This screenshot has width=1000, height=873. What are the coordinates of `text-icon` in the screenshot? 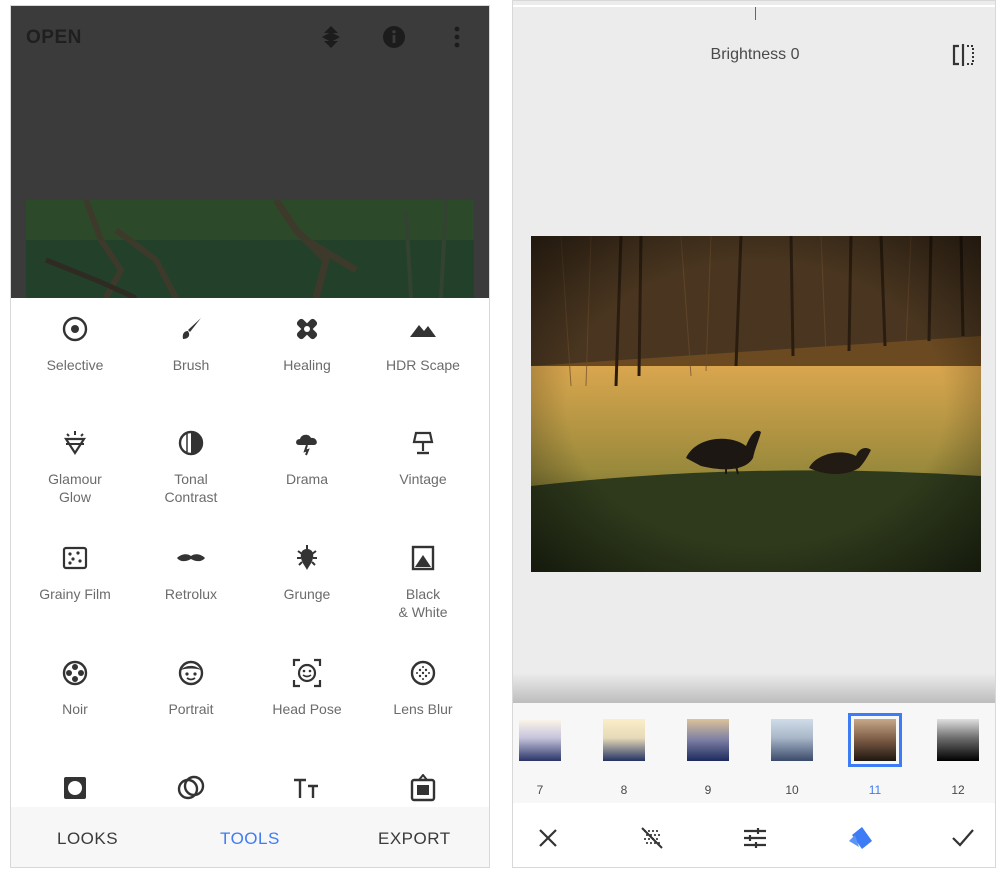 It's located at (307, 790).